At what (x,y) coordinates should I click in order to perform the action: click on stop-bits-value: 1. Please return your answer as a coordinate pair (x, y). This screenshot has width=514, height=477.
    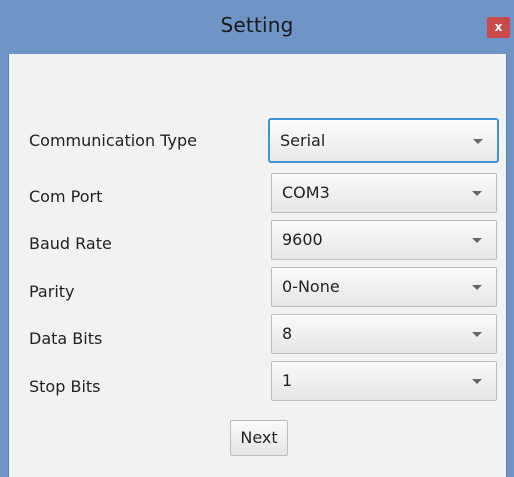
    Looking at the image, I should click on (287, 380).